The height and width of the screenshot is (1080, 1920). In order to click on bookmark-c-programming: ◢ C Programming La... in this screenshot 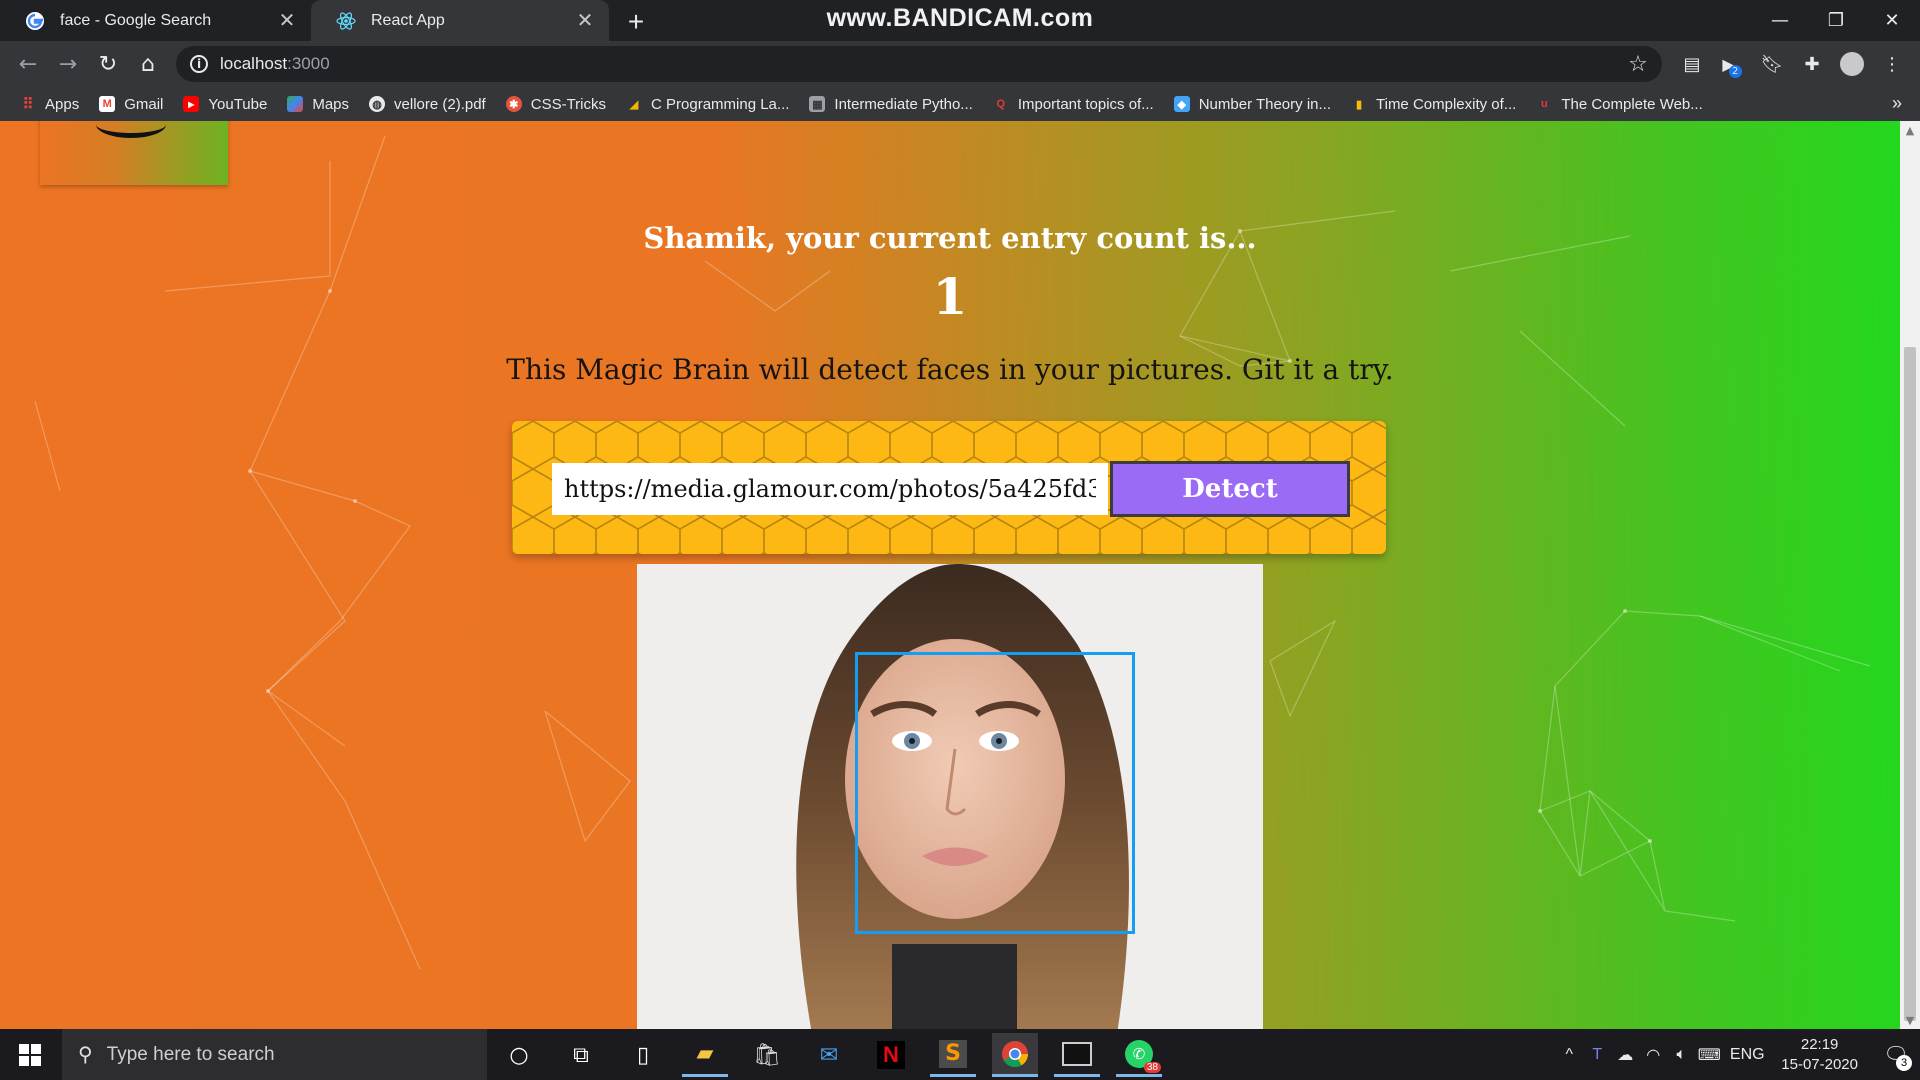, I will do `click(708, 104)`.